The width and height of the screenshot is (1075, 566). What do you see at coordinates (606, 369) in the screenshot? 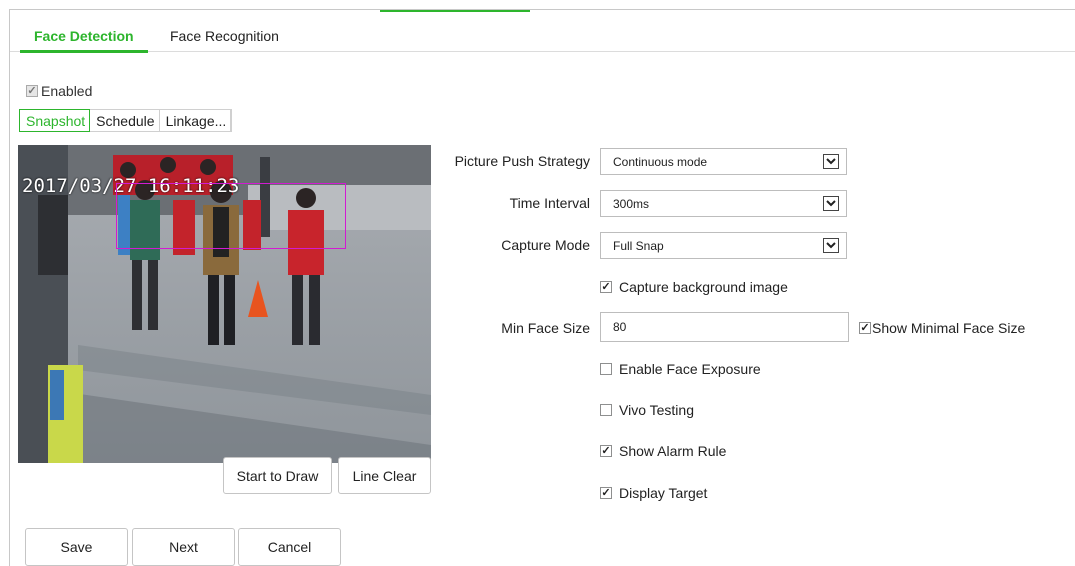
I see `enable-face-exposure-checkbox` at bounding box center [606, 369].